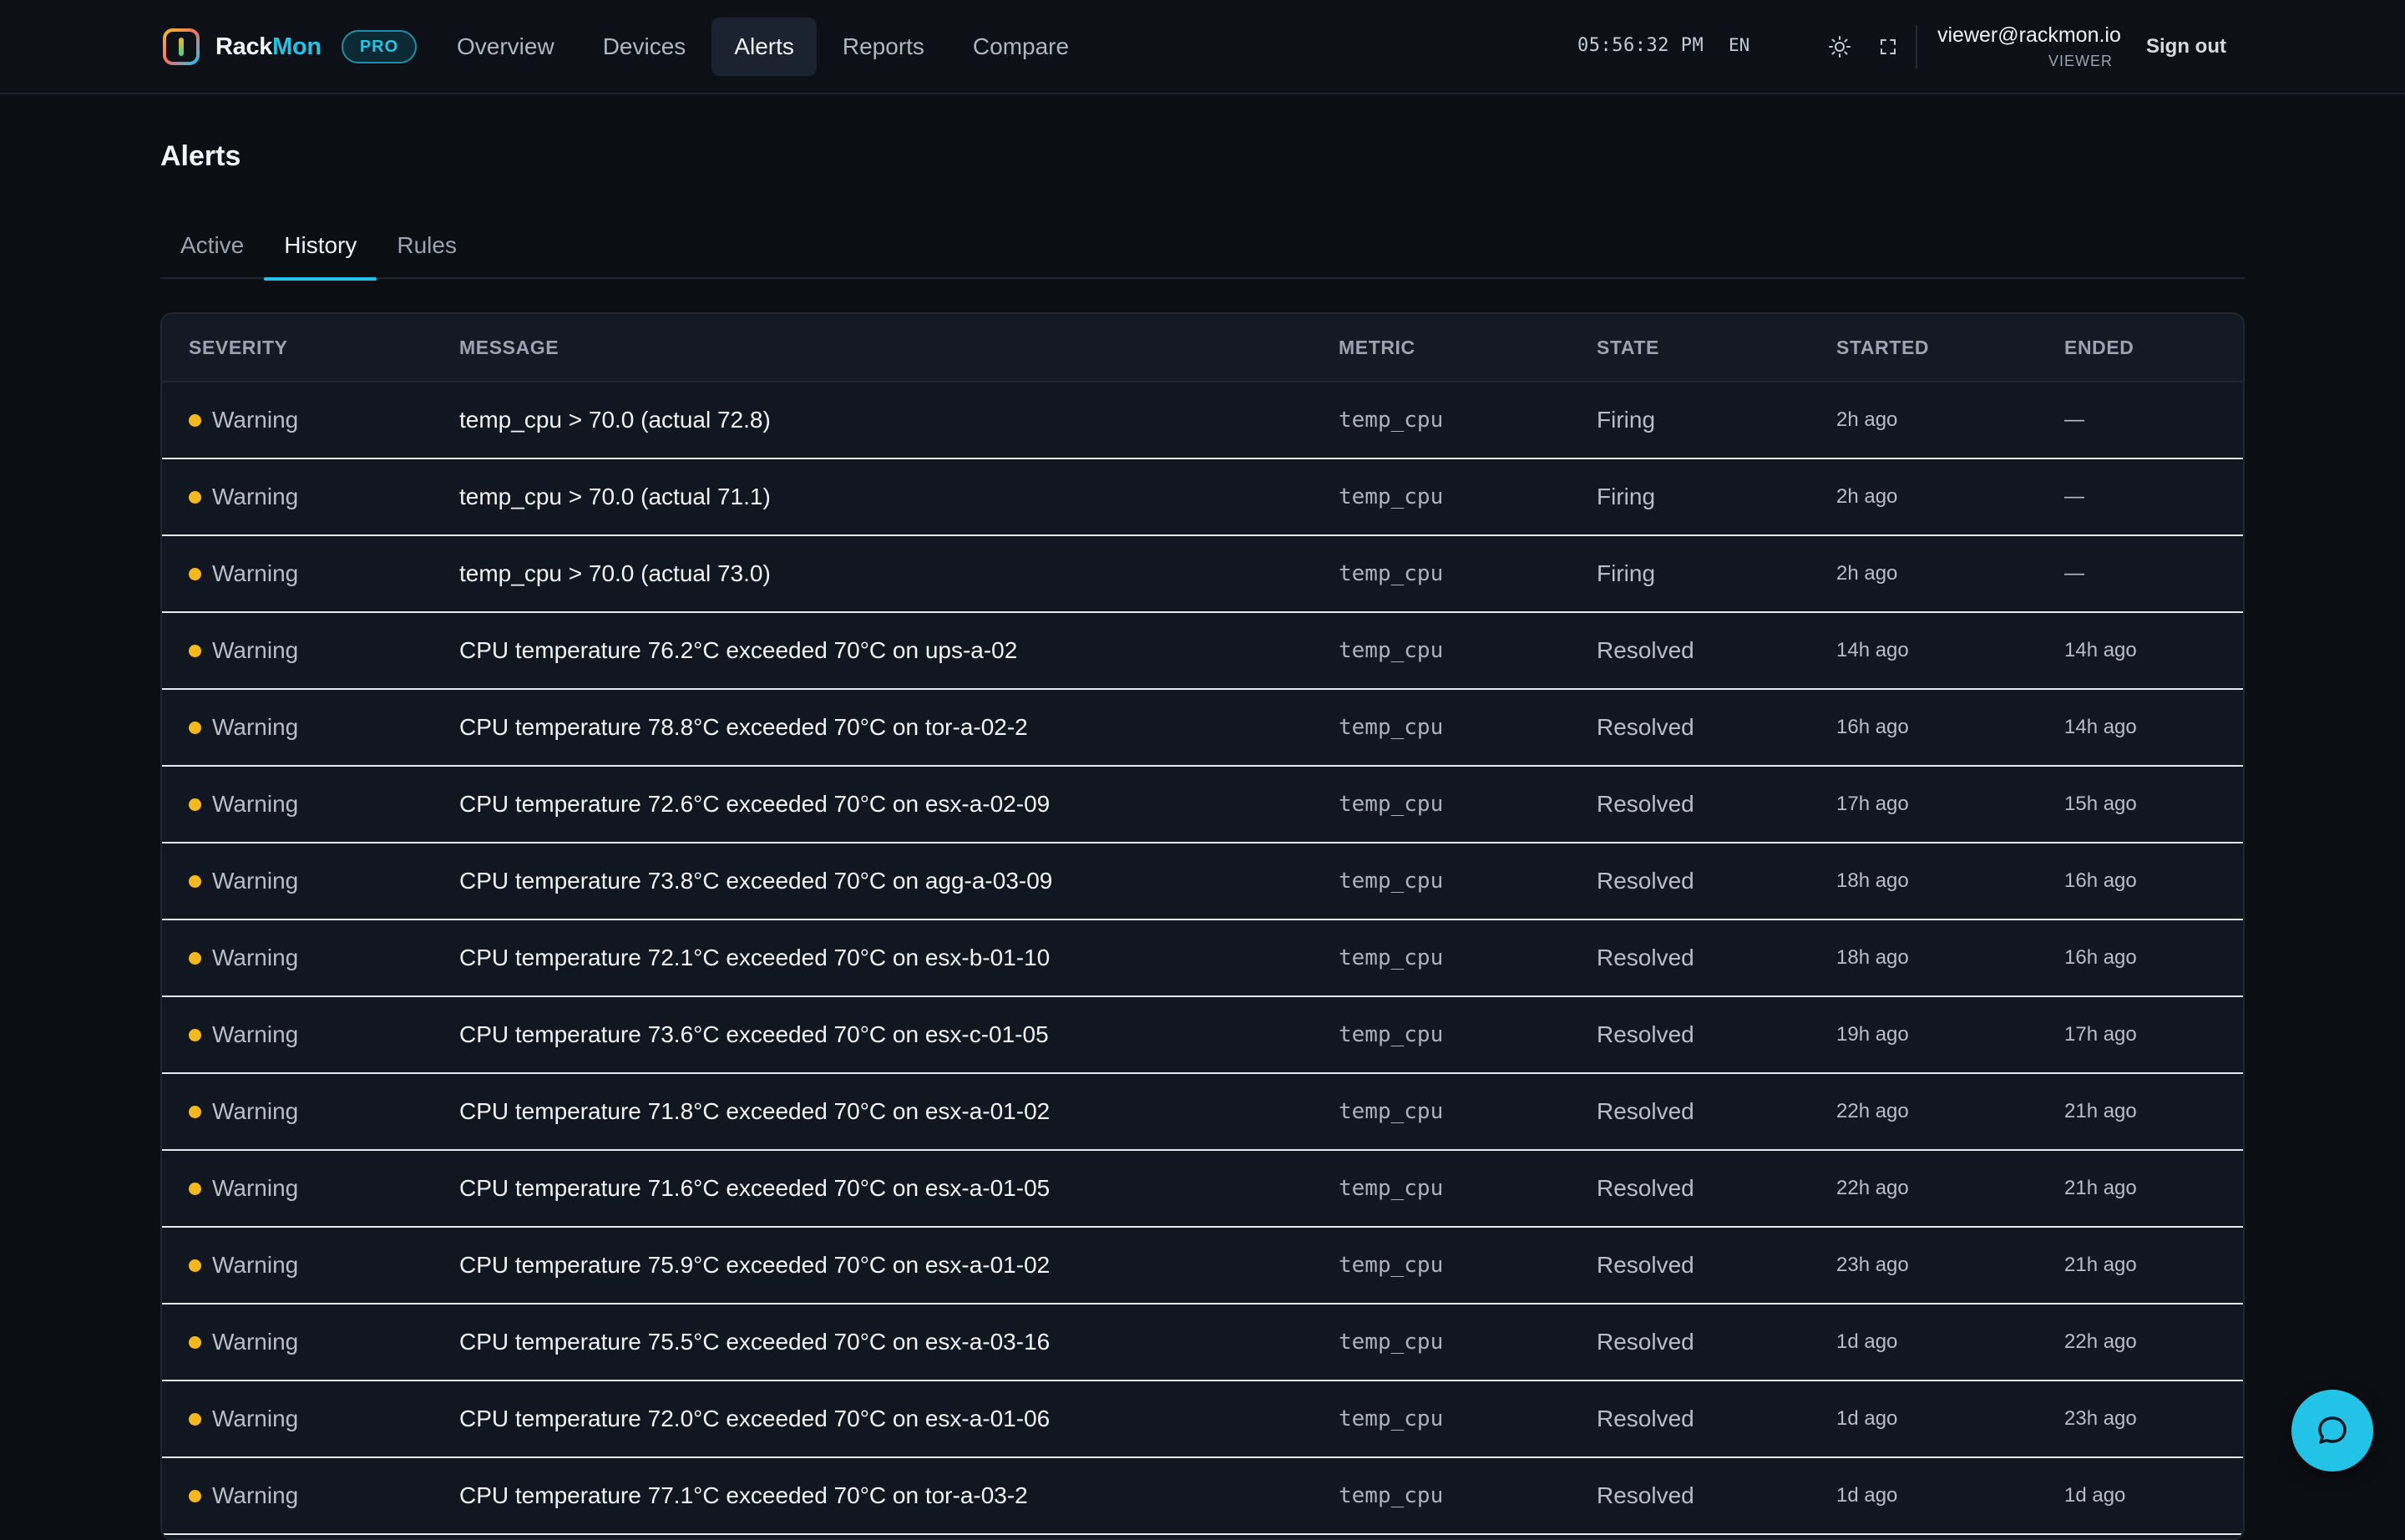 This screenshot has height=1540, width=2405. Describe the element at coordinates (1873, 727) in the screenshot. I see `started-cell: 16h ago` at that location.